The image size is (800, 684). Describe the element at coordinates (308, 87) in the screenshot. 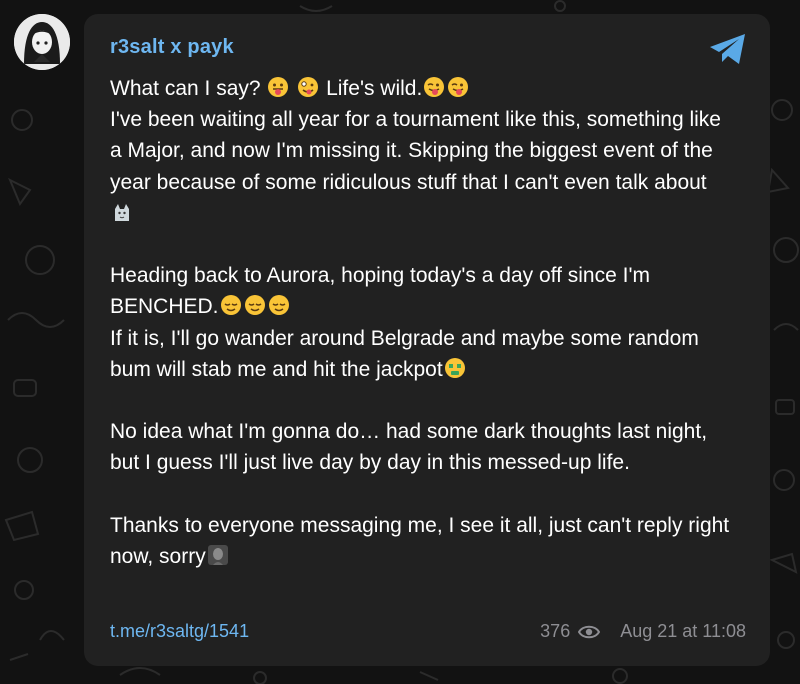

I see `zany-face-emoji` at that location.